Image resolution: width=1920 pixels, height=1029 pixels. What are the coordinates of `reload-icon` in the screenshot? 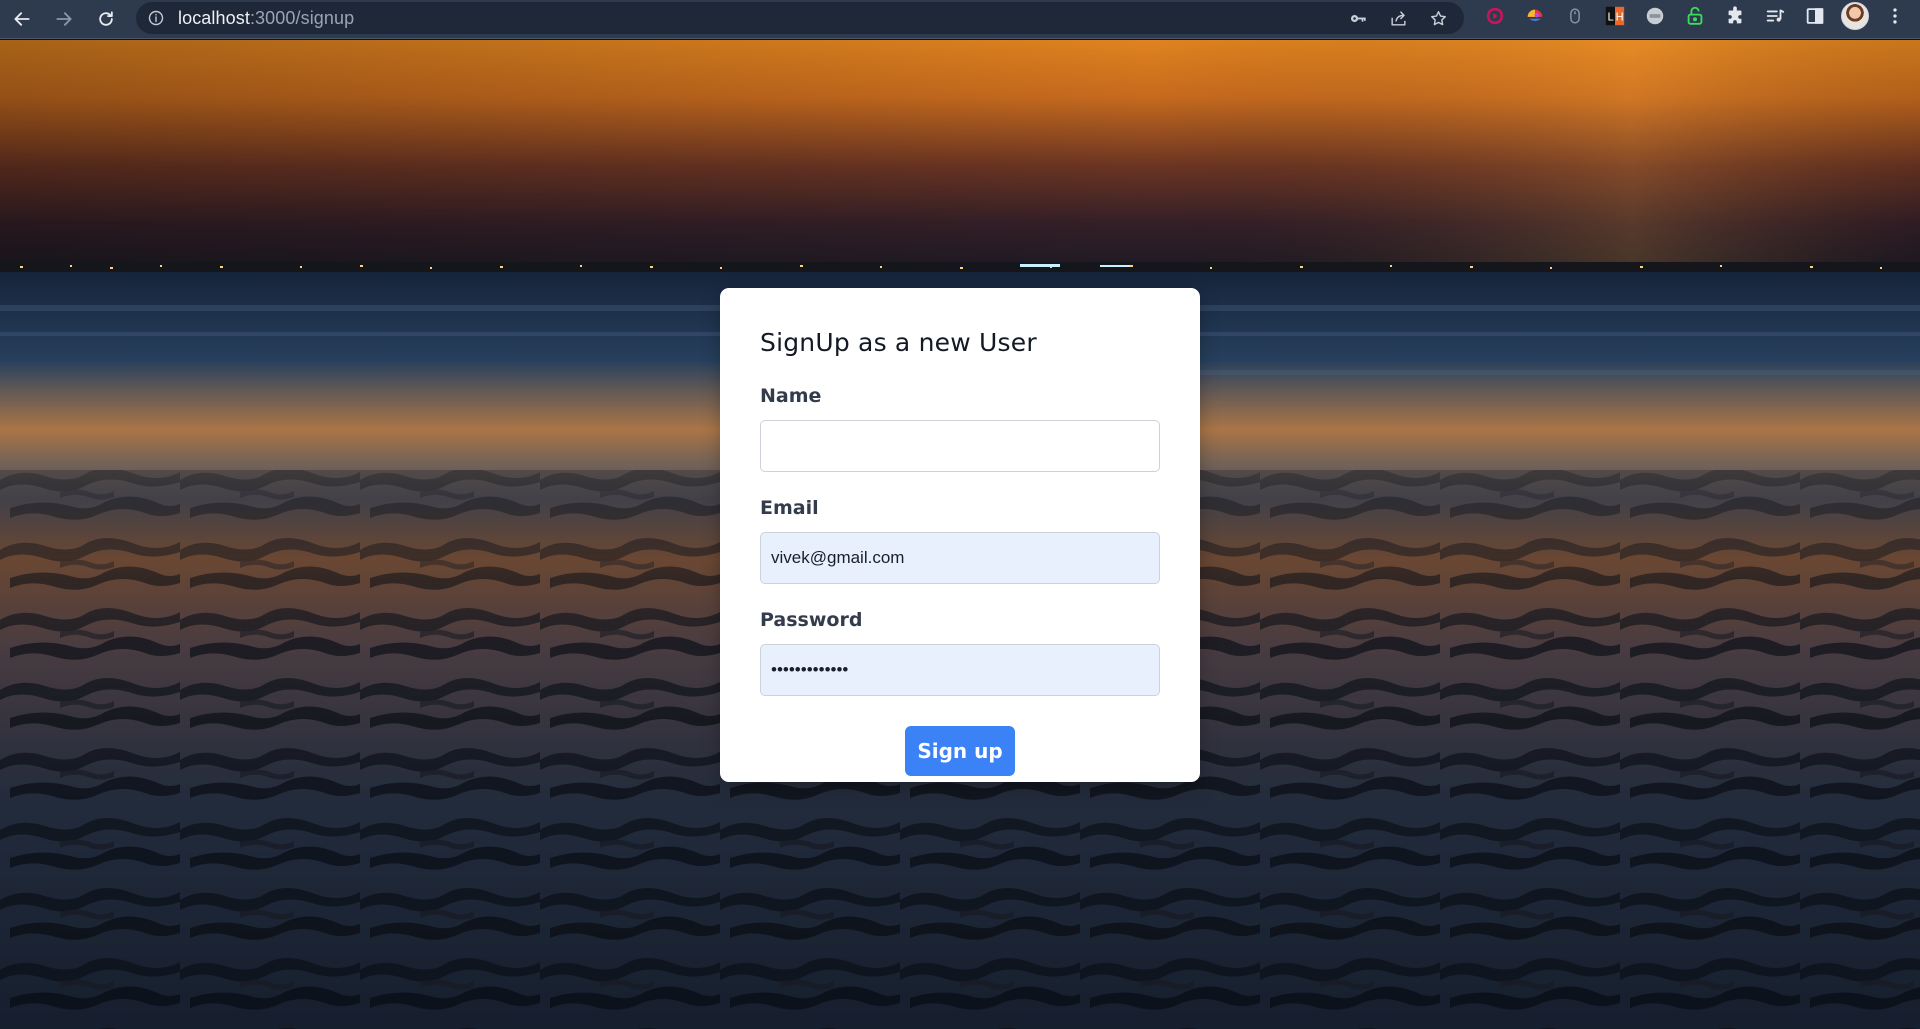 It's located at (106, 18).